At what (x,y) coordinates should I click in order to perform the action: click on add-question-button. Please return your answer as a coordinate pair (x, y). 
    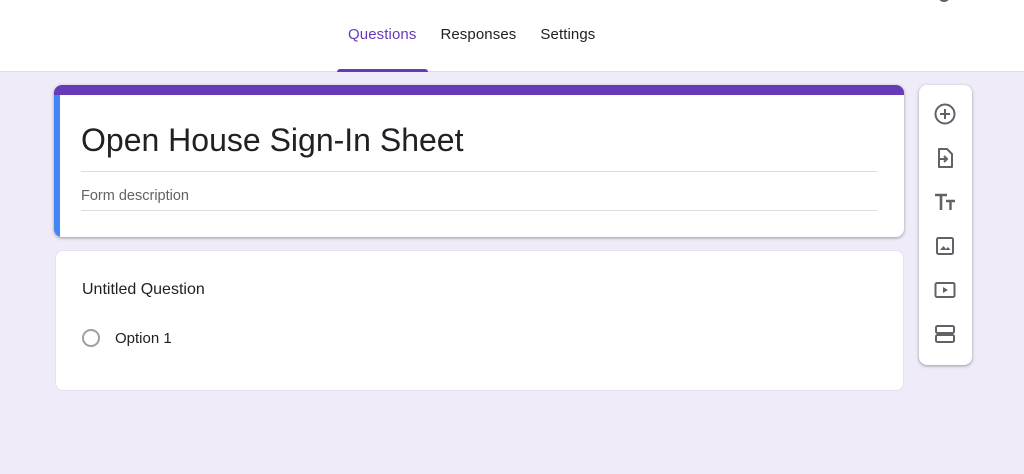
    Looking at the image, I should click on (945, 114).